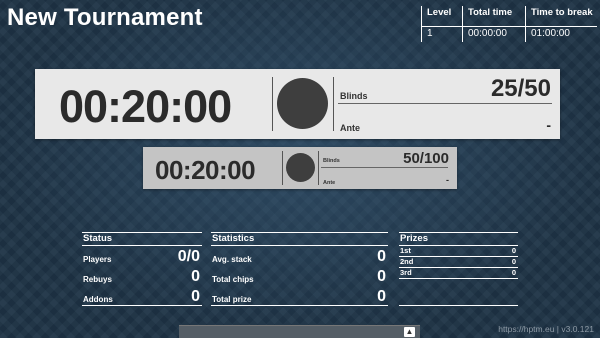 This screenshot has width=600, height=338. I want to click on next-level-panel: 00:20:00 Blinds 50/100 Ante -, so click(300, 168).